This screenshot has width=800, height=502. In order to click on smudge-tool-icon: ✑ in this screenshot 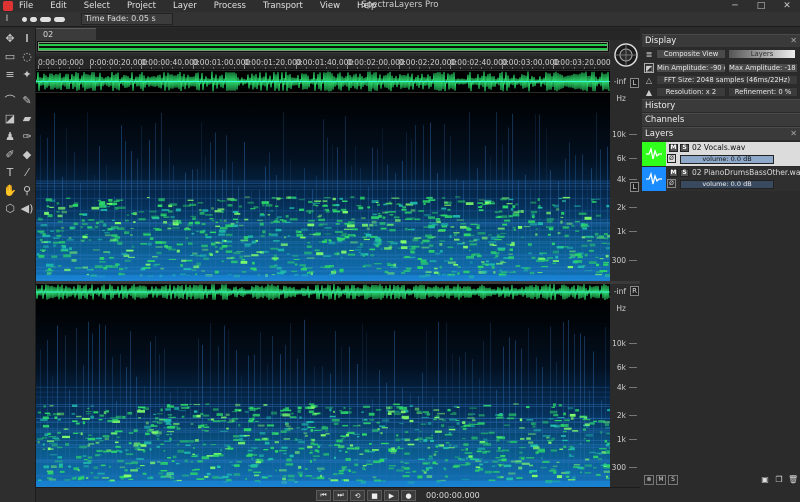, I will do `click(27, 136)`.